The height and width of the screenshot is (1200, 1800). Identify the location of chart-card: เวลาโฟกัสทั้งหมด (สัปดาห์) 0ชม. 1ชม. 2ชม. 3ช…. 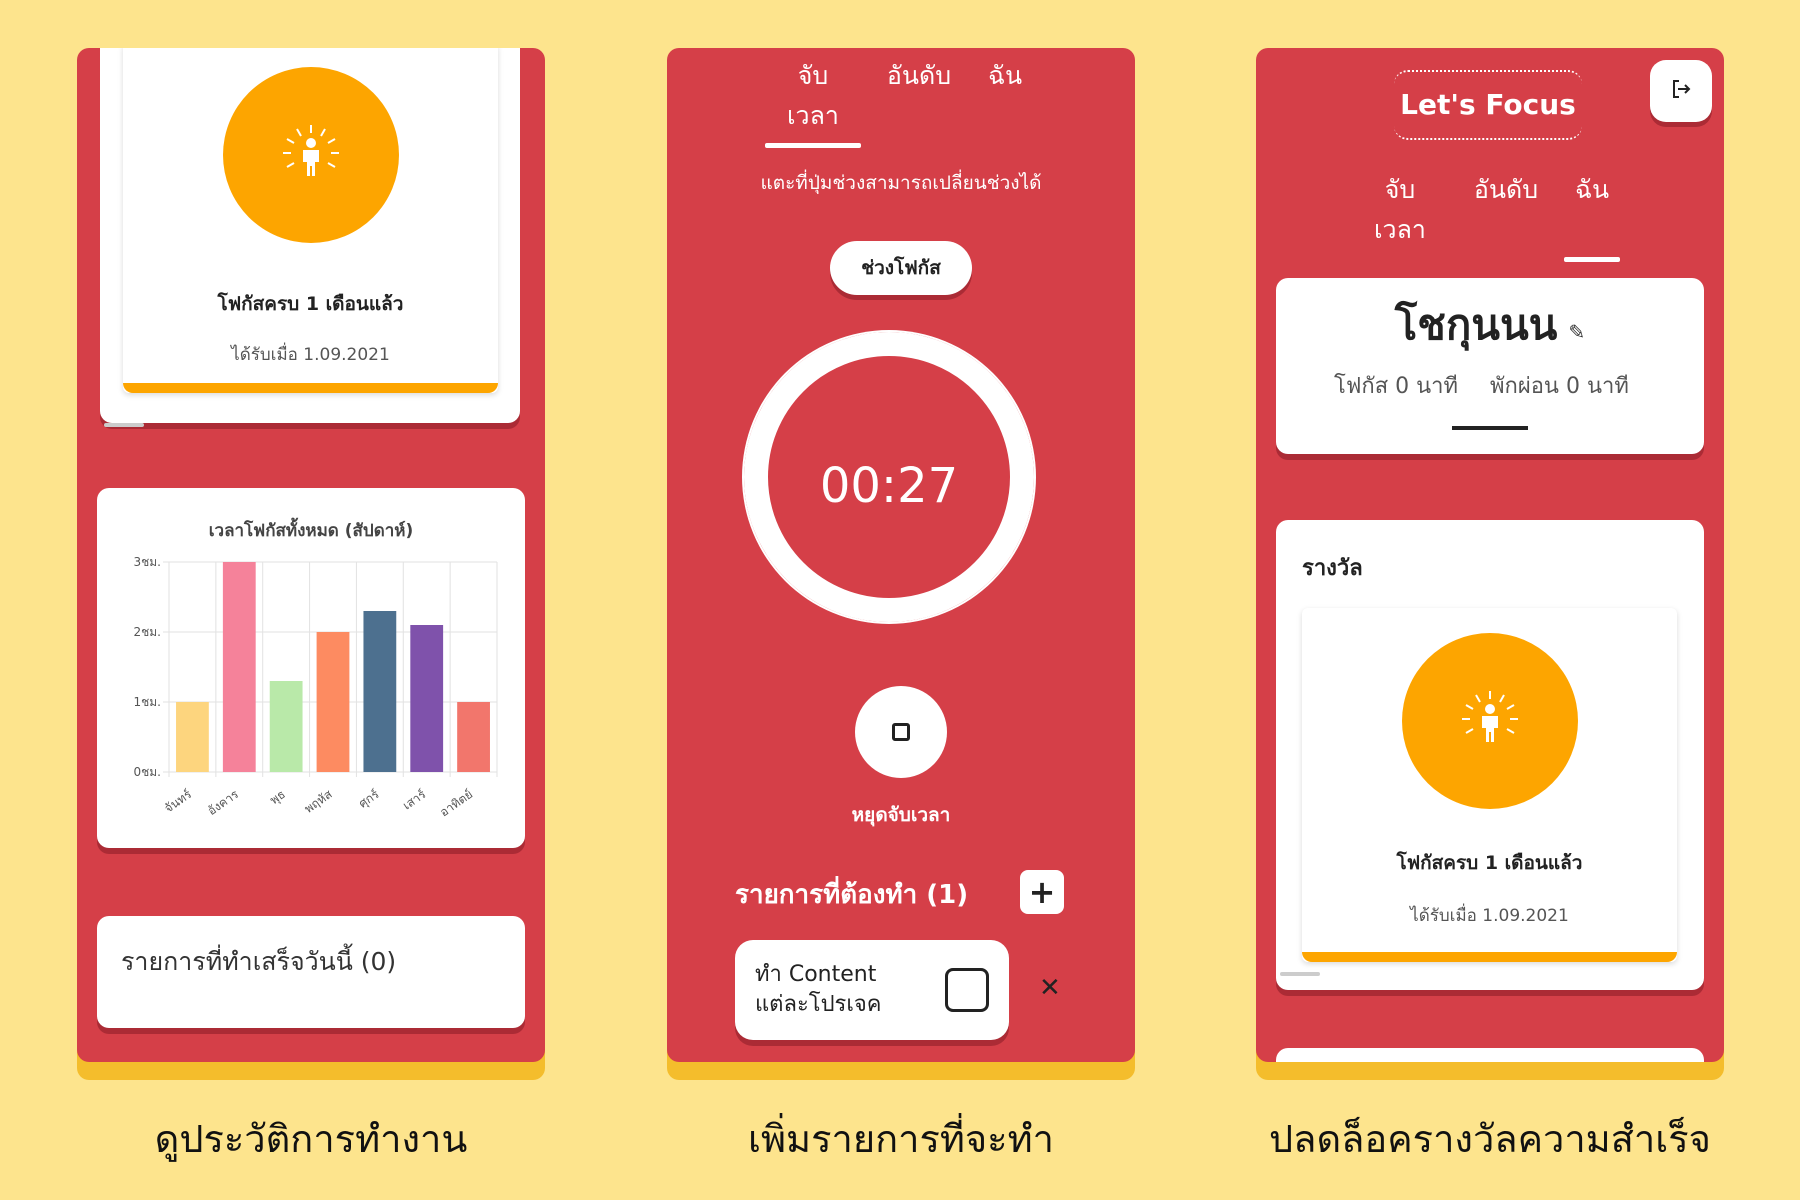
(311, 668).